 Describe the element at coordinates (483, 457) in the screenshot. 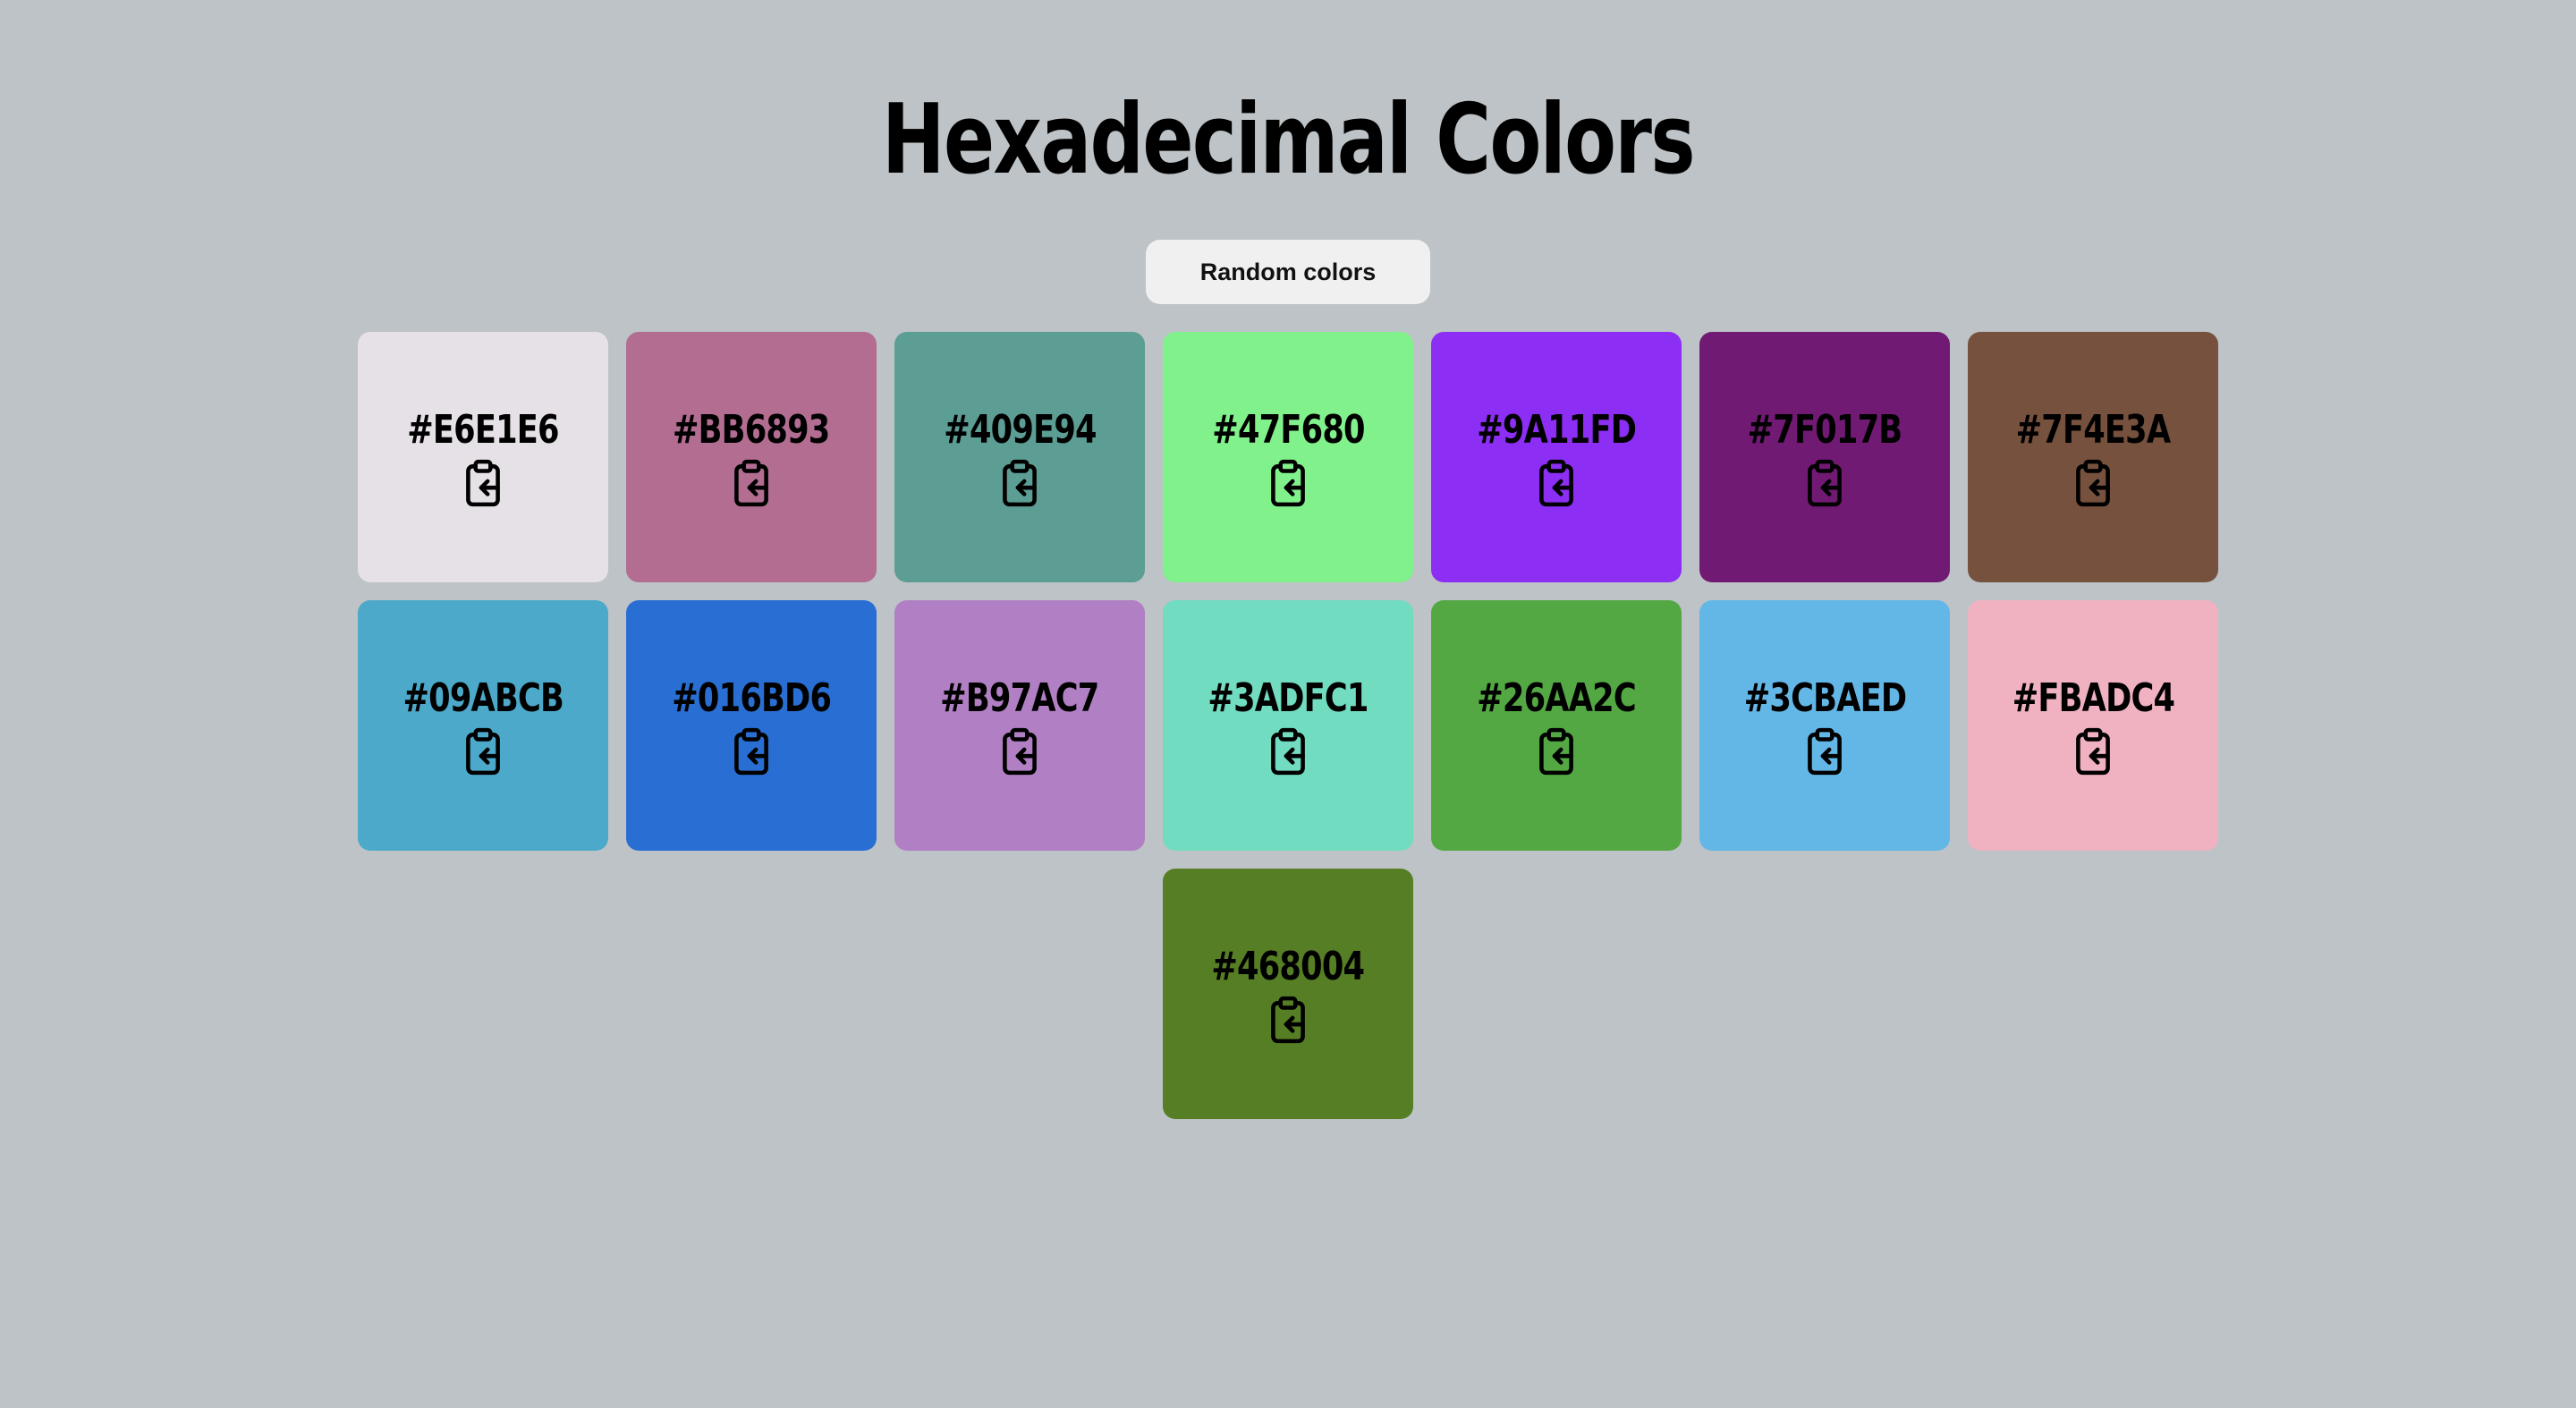

I see `color-swatch: #E6E1E6` at that location.